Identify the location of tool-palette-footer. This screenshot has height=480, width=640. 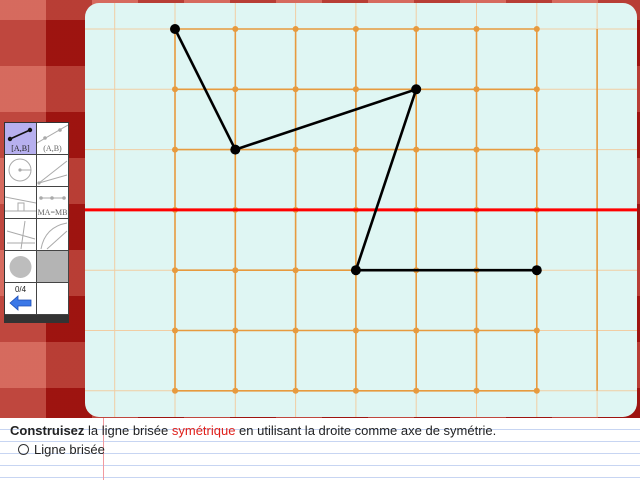
(36, 319).